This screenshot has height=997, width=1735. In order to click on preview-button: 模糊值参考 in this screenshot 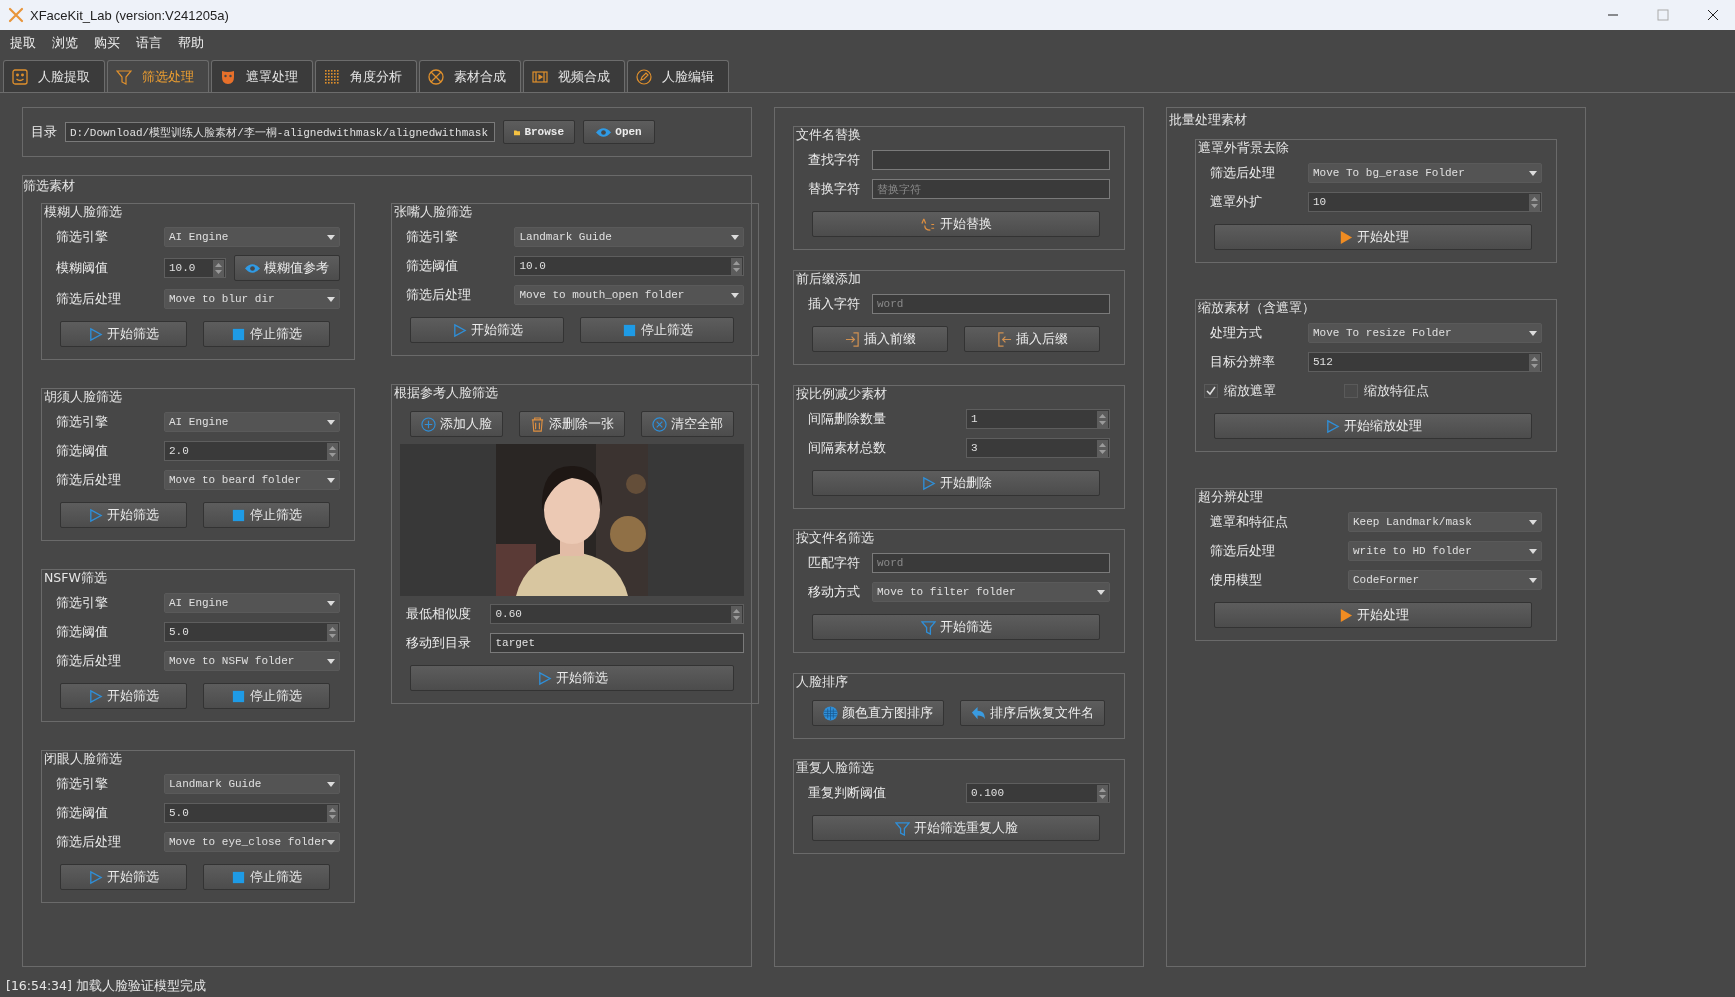, I will do `click(287, 268)`.